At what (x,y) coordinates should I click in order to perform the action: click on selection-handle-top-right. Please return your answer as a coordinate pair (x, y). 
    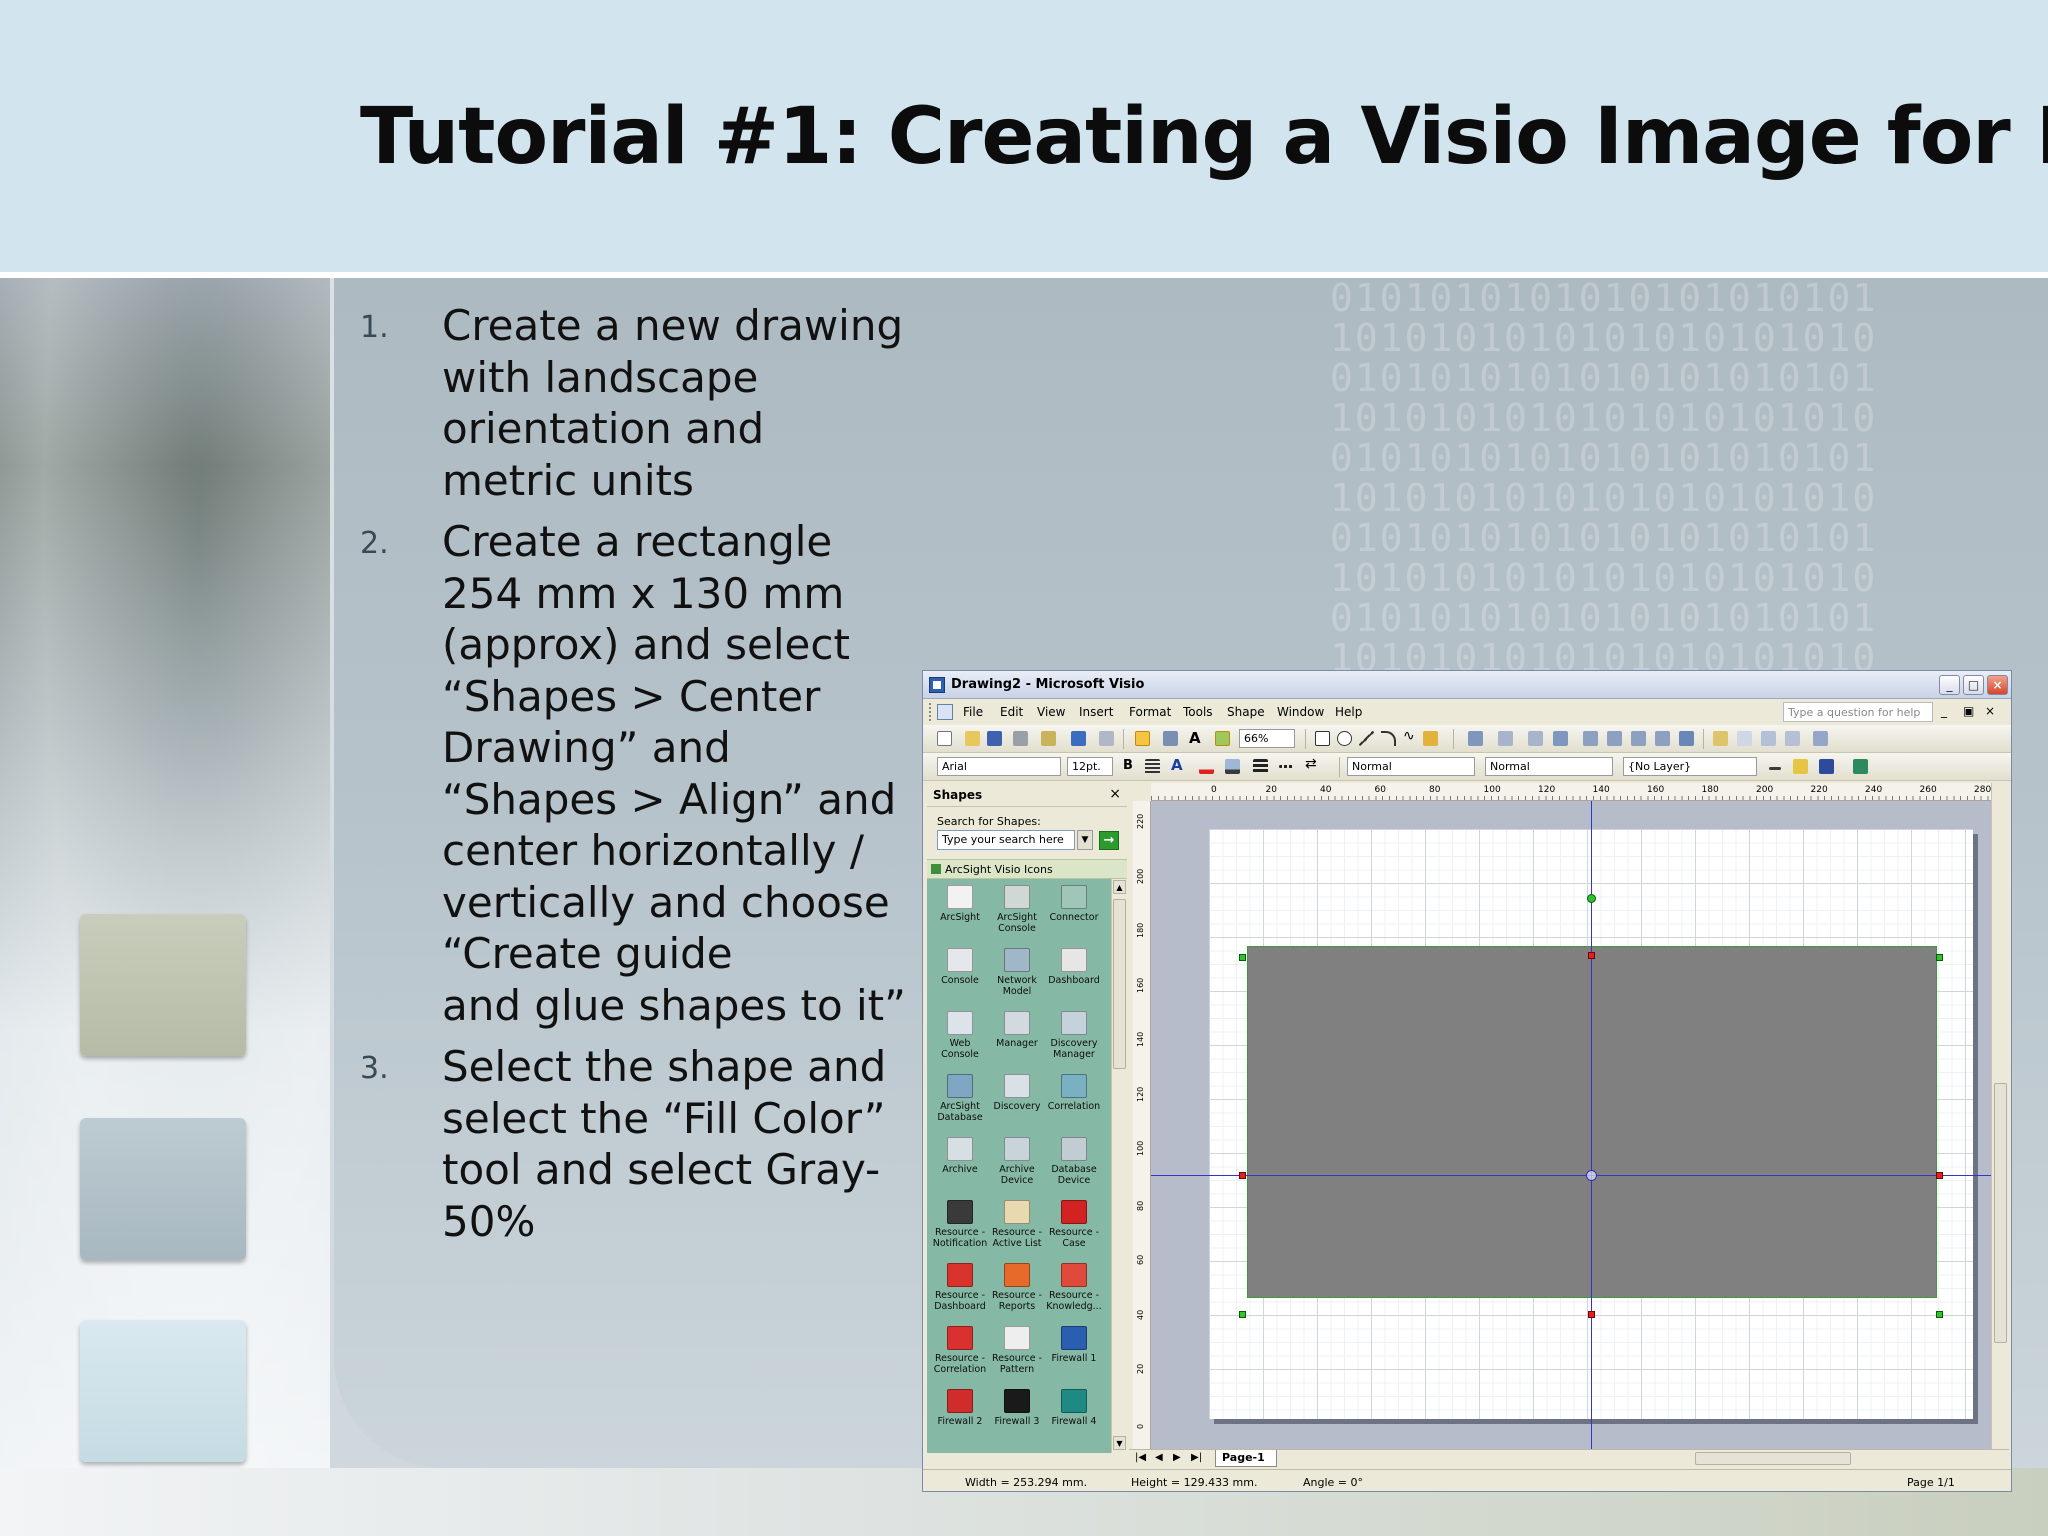
    Looking at the image, I should click on (1939, 957).